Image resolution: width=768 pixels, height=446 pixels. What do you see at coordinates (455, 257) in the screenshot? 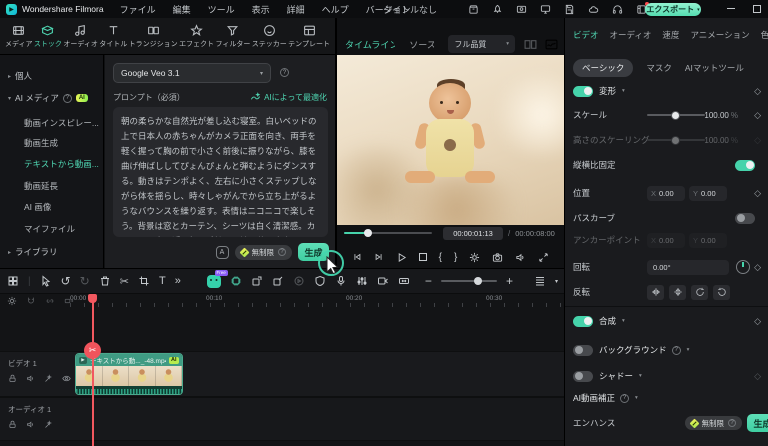
I see `mark-out-icon: }` at bounding box center [455, 257].